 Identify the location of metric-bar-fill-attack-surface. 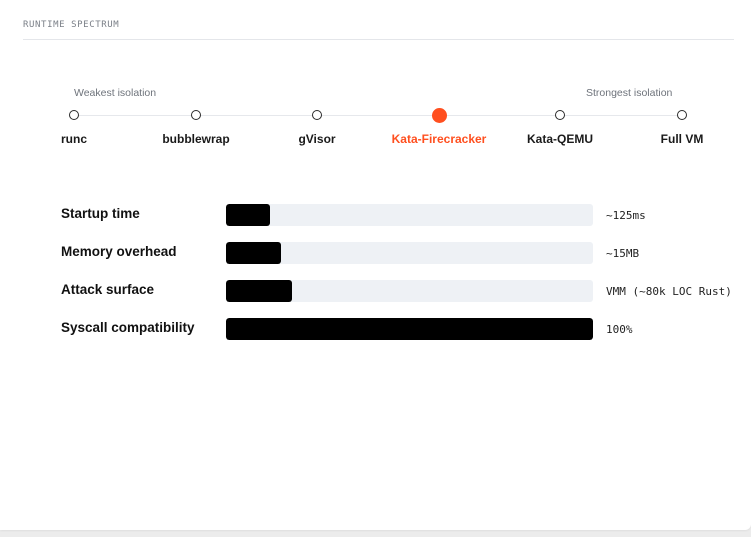
(259, 291).